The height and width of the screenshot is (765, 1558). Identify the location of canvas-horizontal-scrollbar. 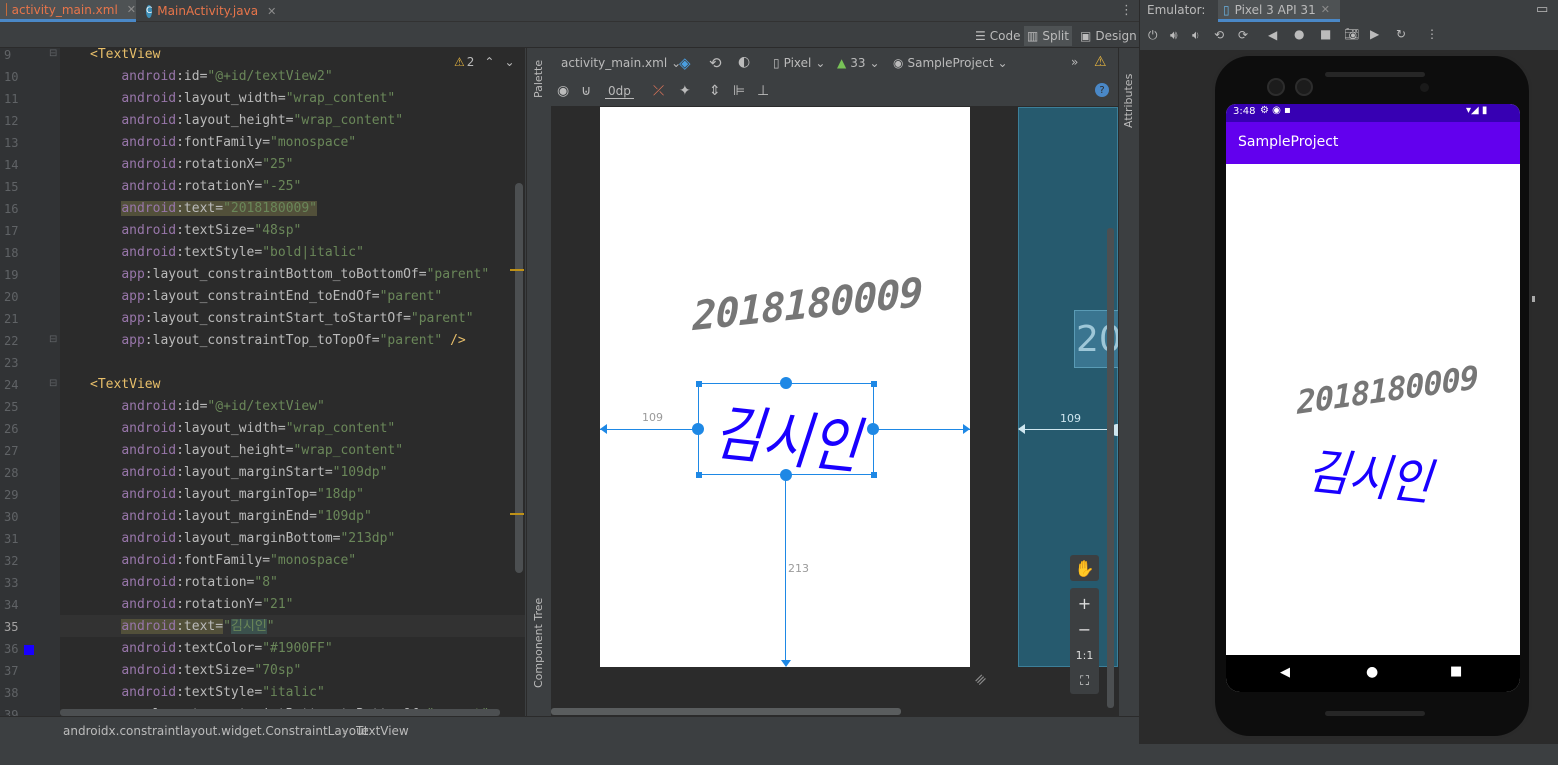
(726, 711).